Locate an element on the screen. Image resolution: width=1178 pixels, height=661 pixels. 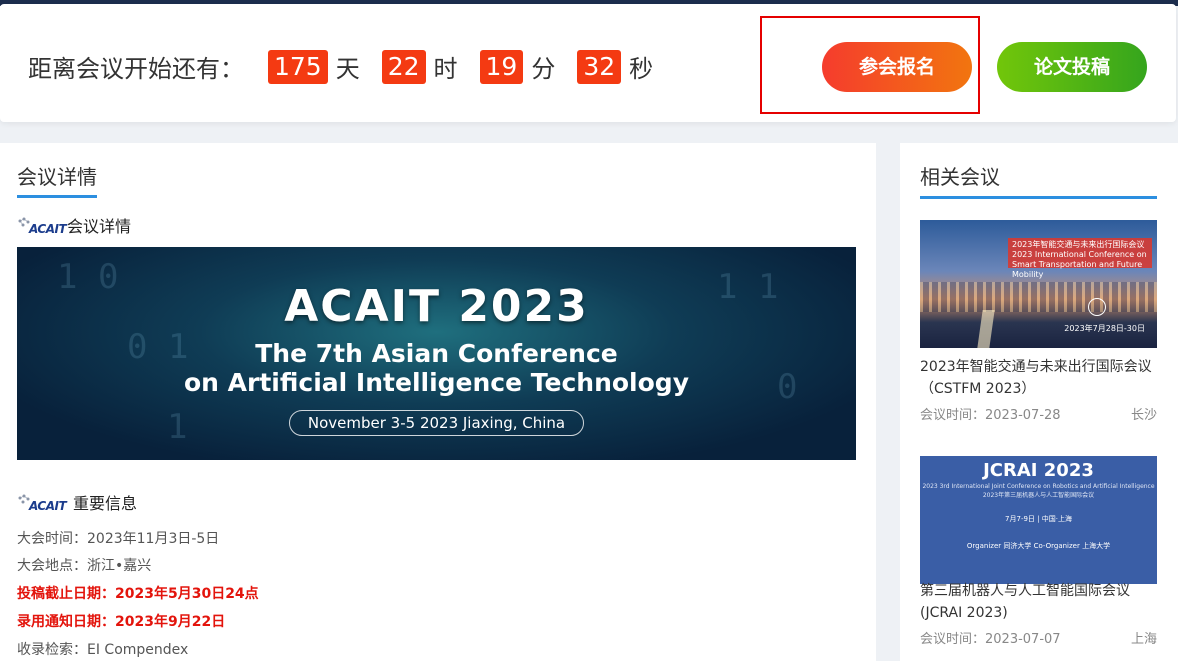
countdown-seconds-unit: 秒 is located at coordinates (641, 69).